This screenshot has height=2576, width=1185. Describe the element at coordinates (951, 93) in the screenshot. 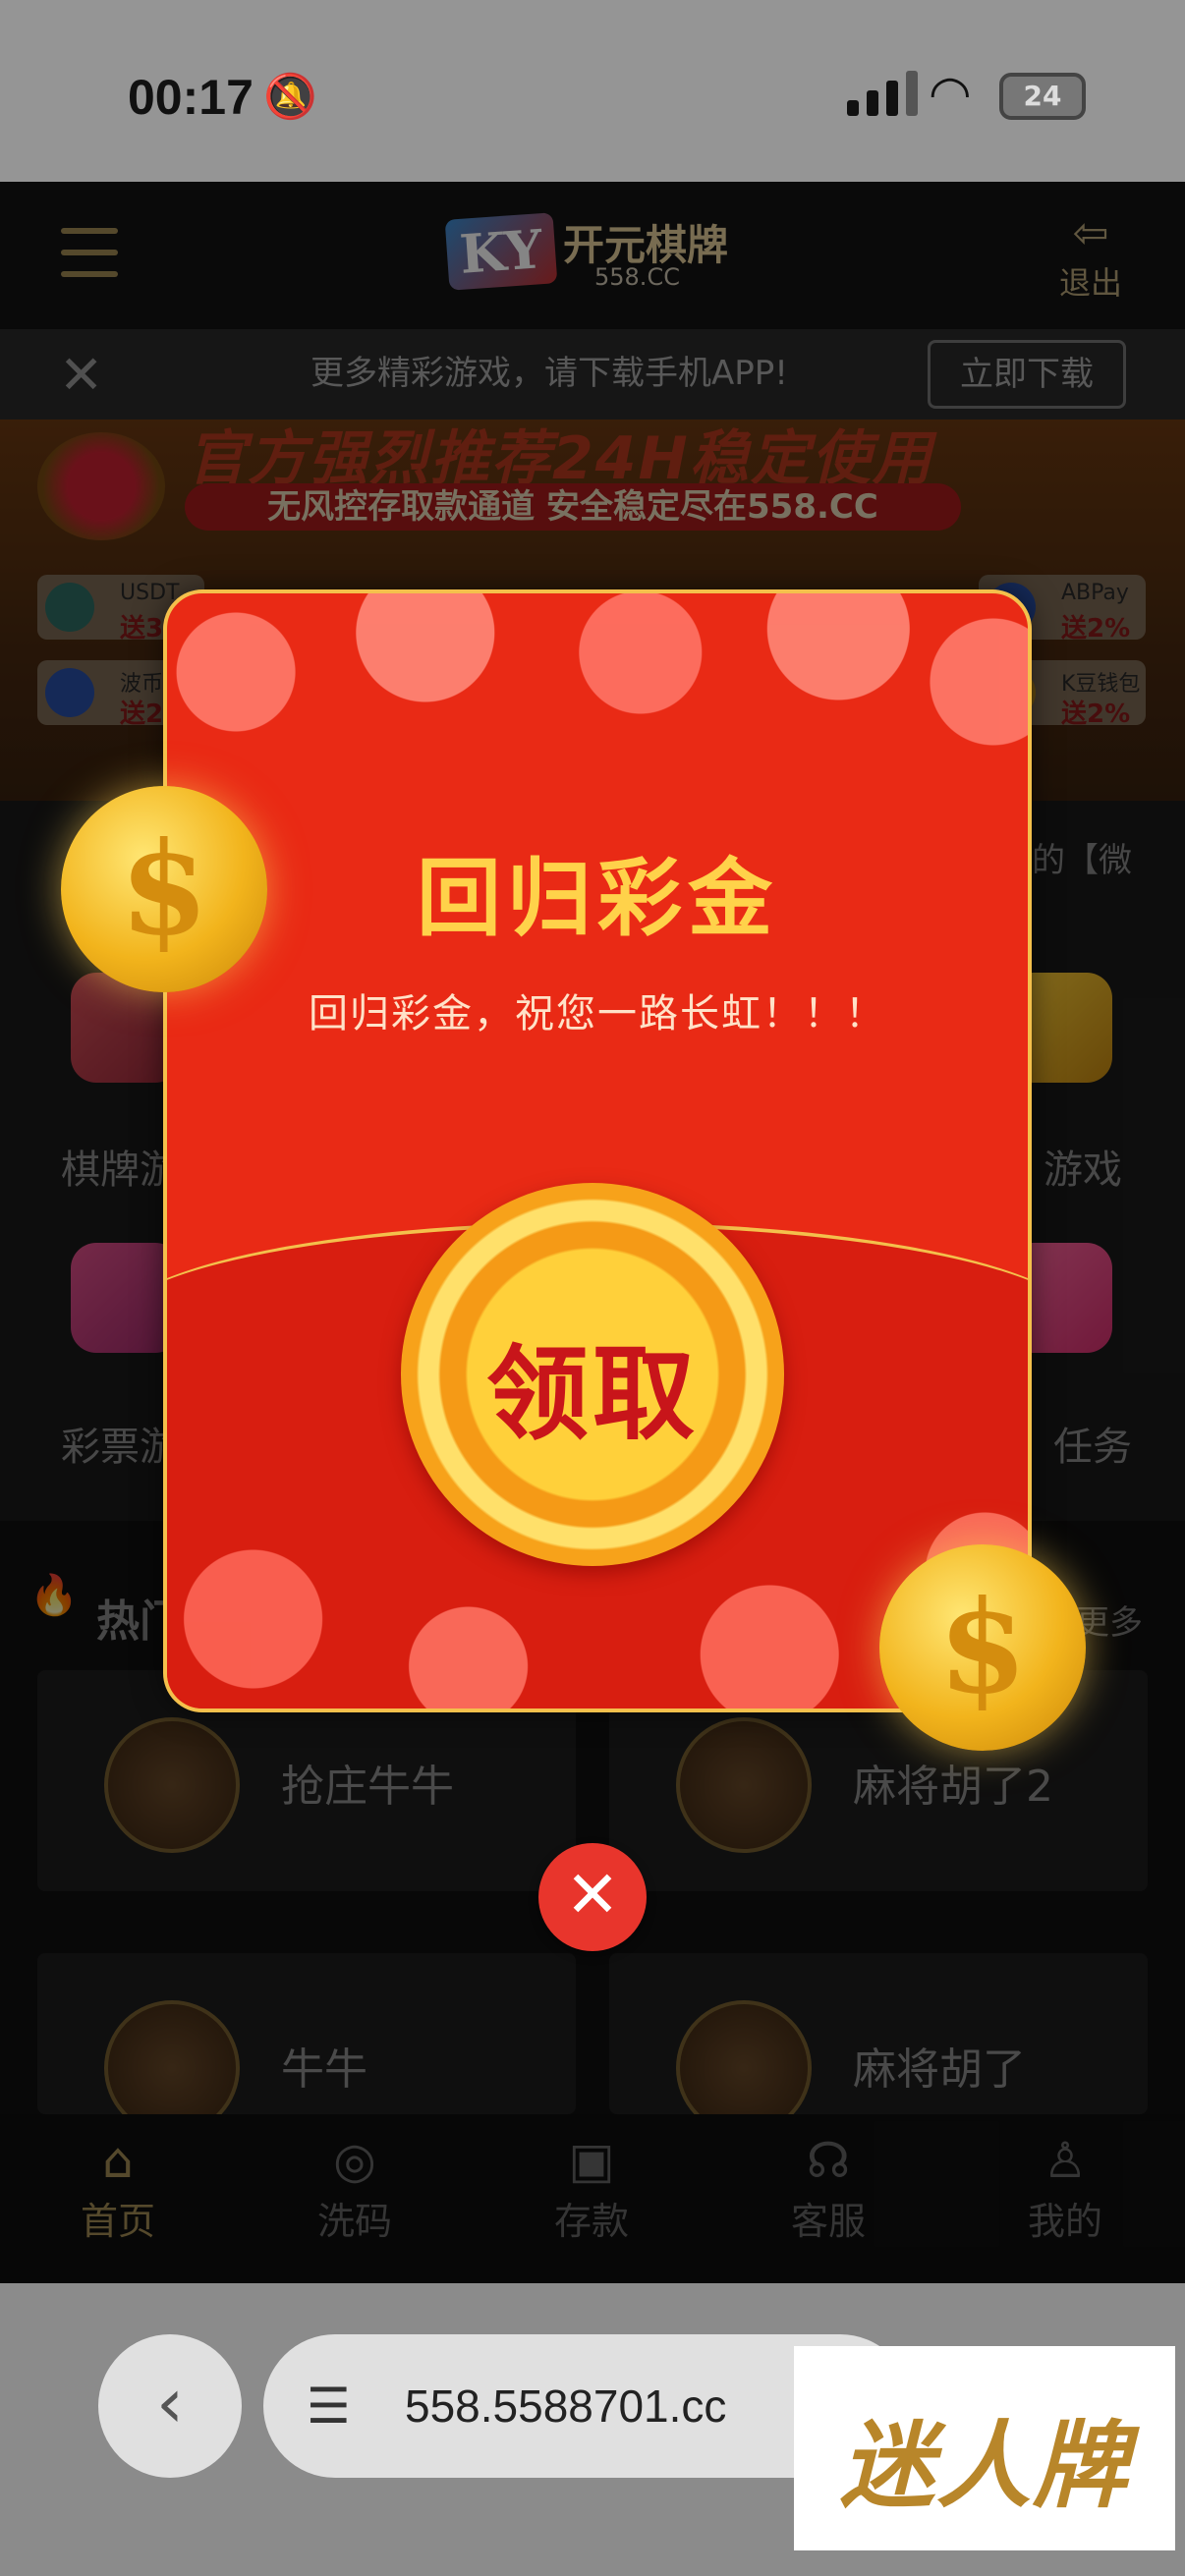

I see `wifi-icon: ◠` at that location.